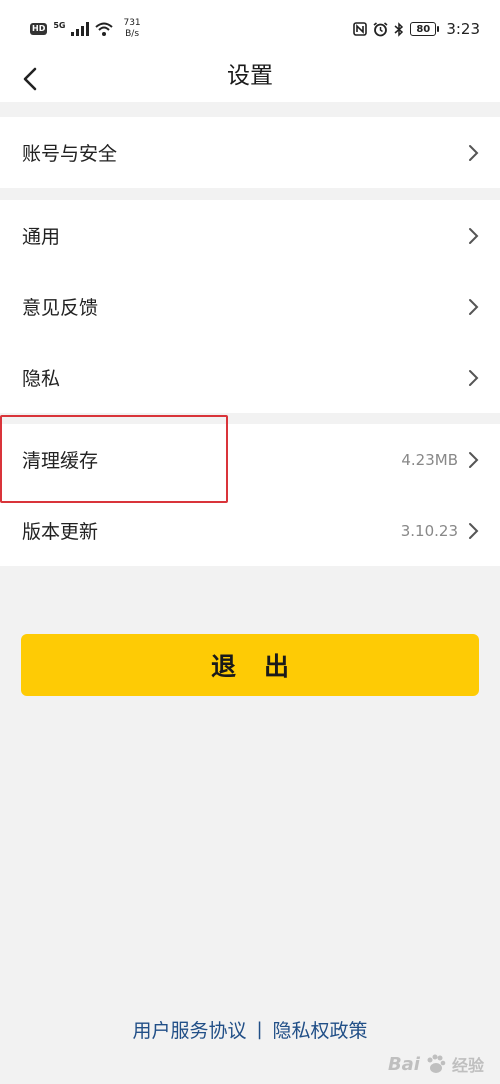  Describe the element at coordinates (250, 1029) in the screenshot. I see `footer-links: 用户服务协议 | 隐私权政策` at that location.